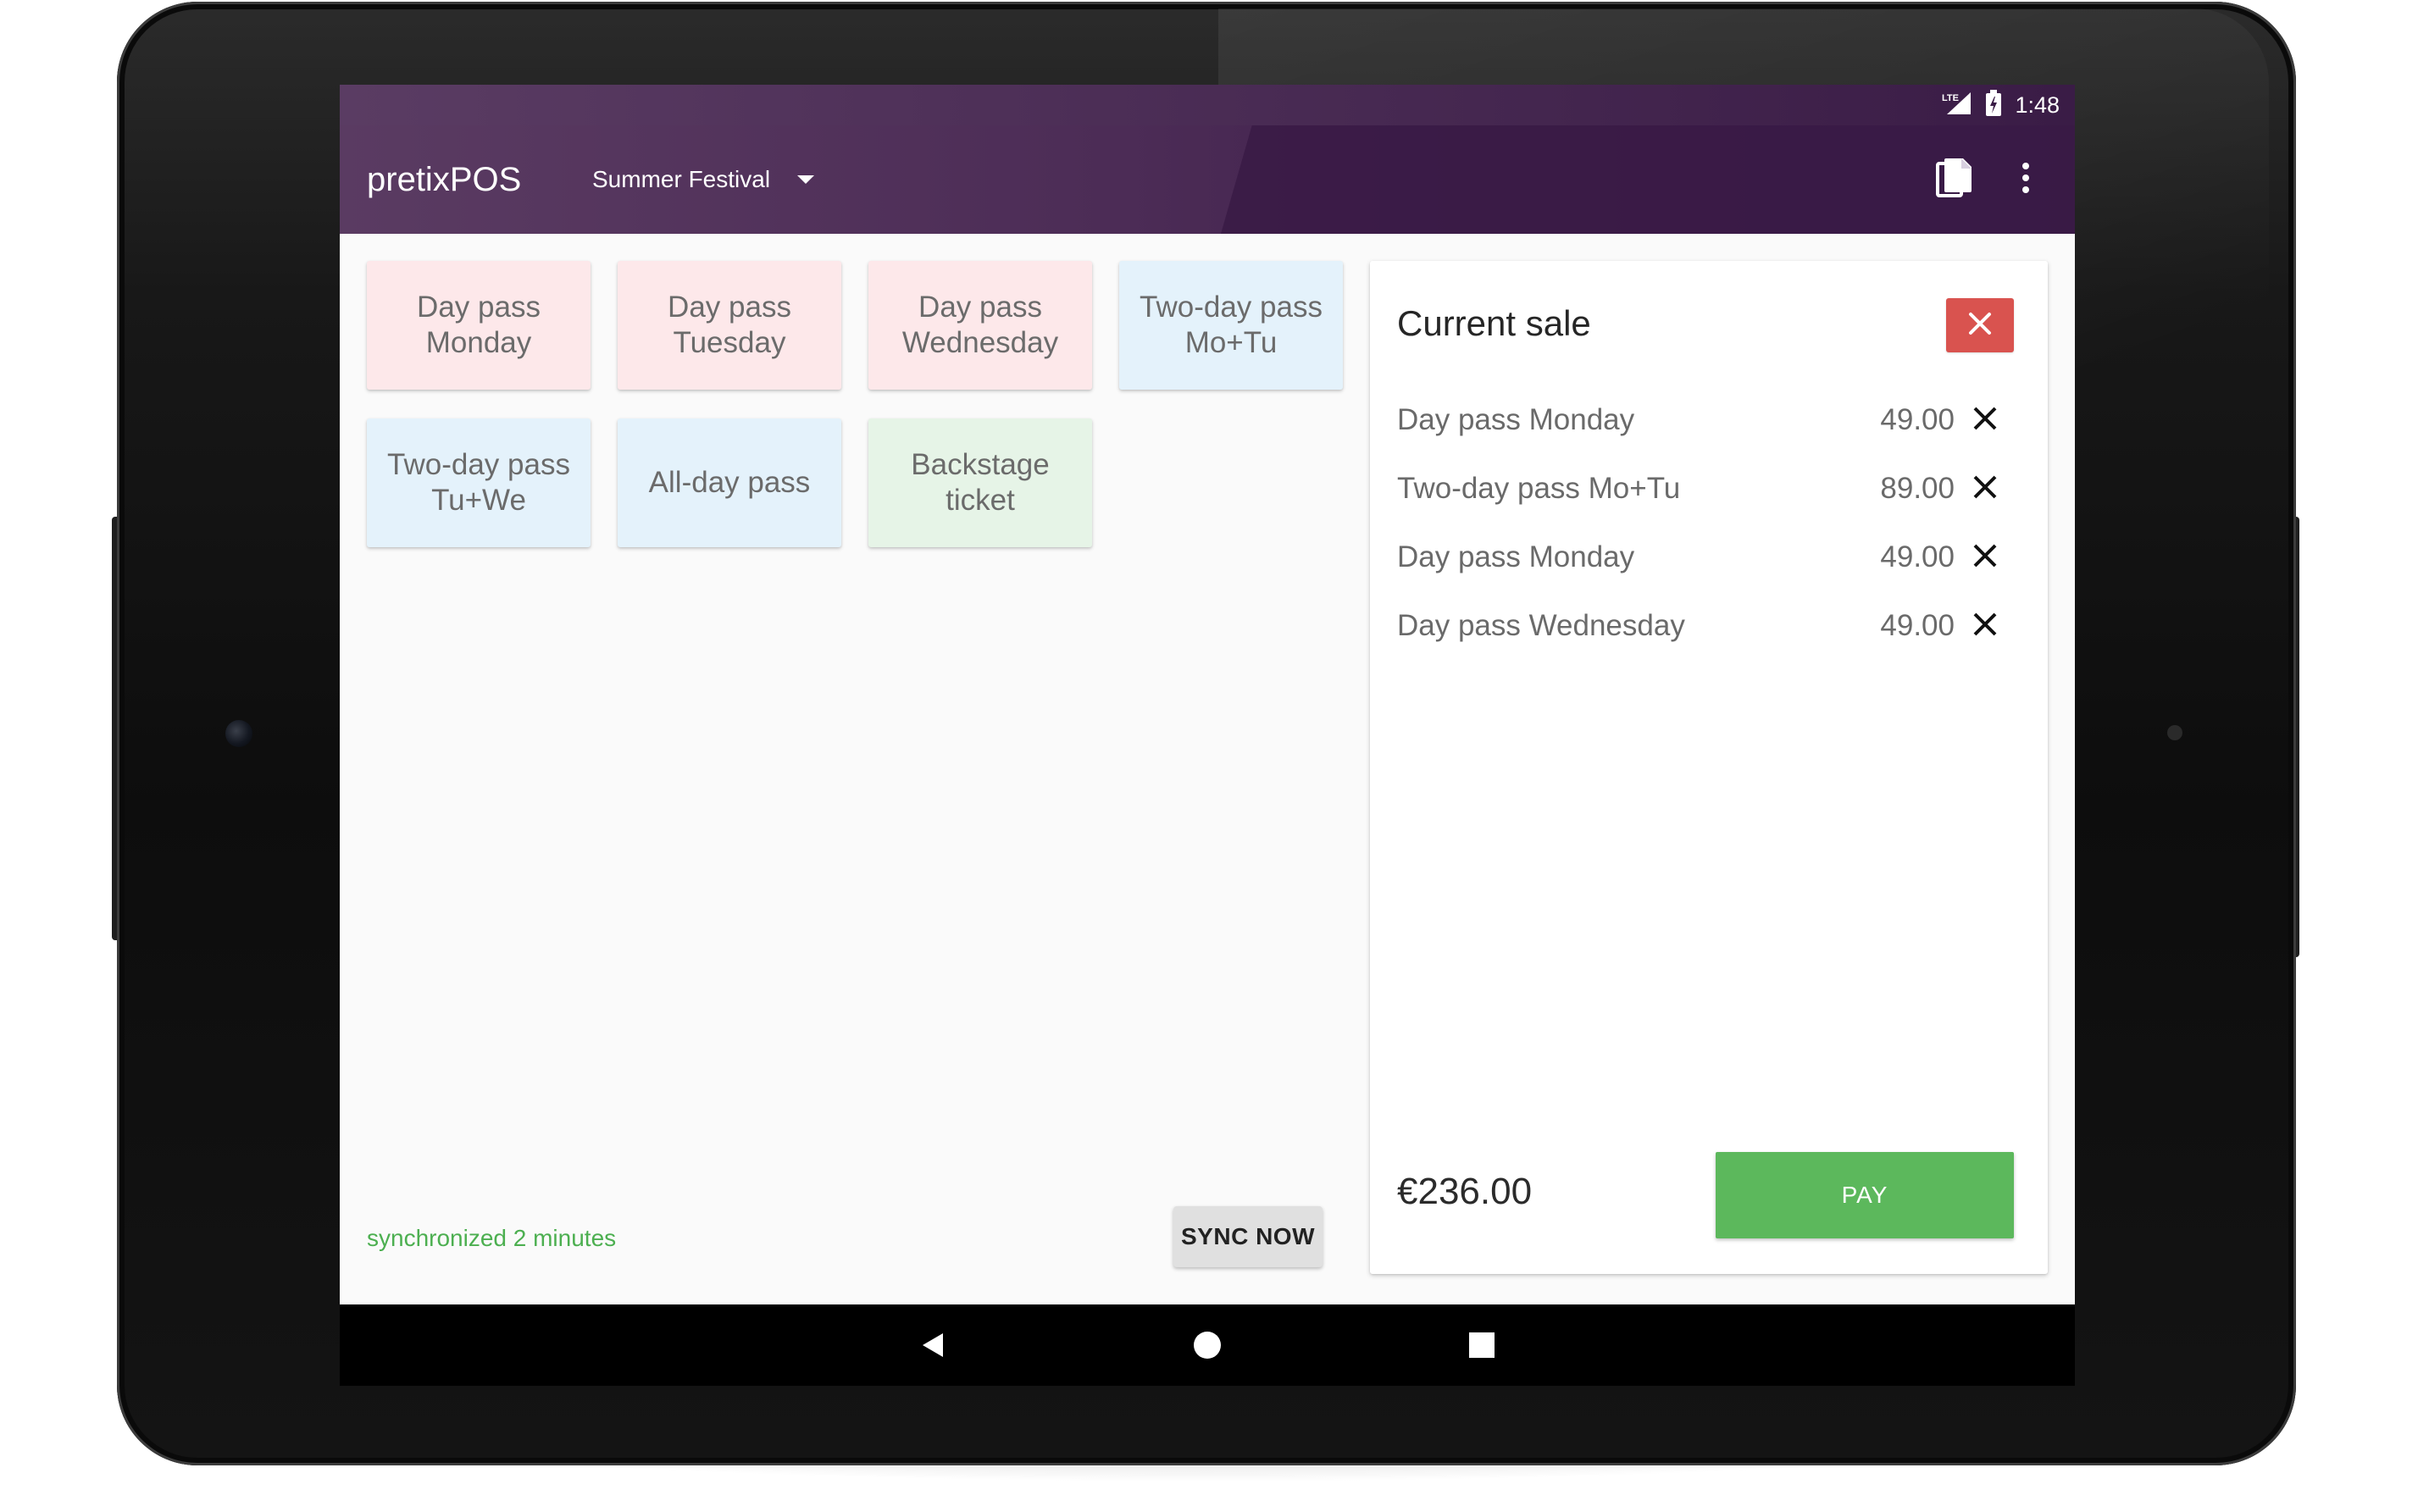 The image size is (2418, 1512). I want to click on product-label: All-day pass, so click(729, 482).